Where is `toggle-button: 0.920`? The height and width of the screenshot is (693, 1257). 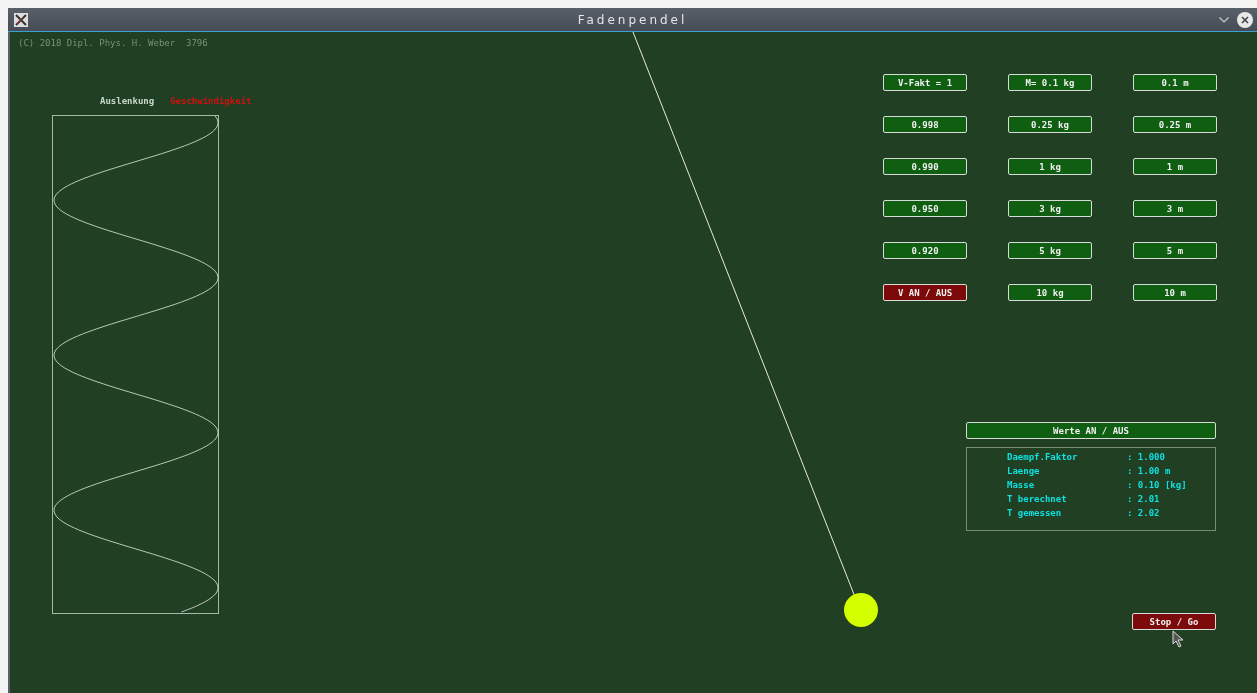
toggle-button: 0.920 is located at coordinates (925, 250).